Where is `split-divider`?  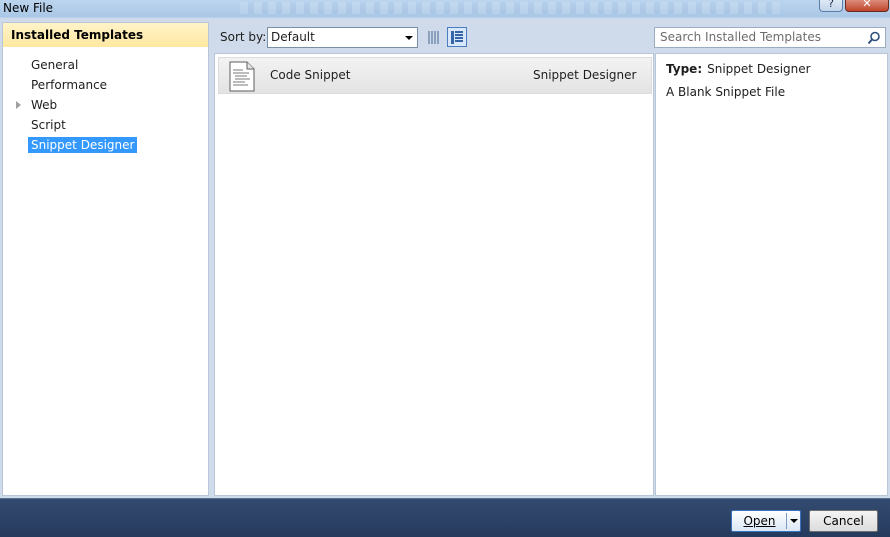 split-divider is located at coordinates (786, 521).